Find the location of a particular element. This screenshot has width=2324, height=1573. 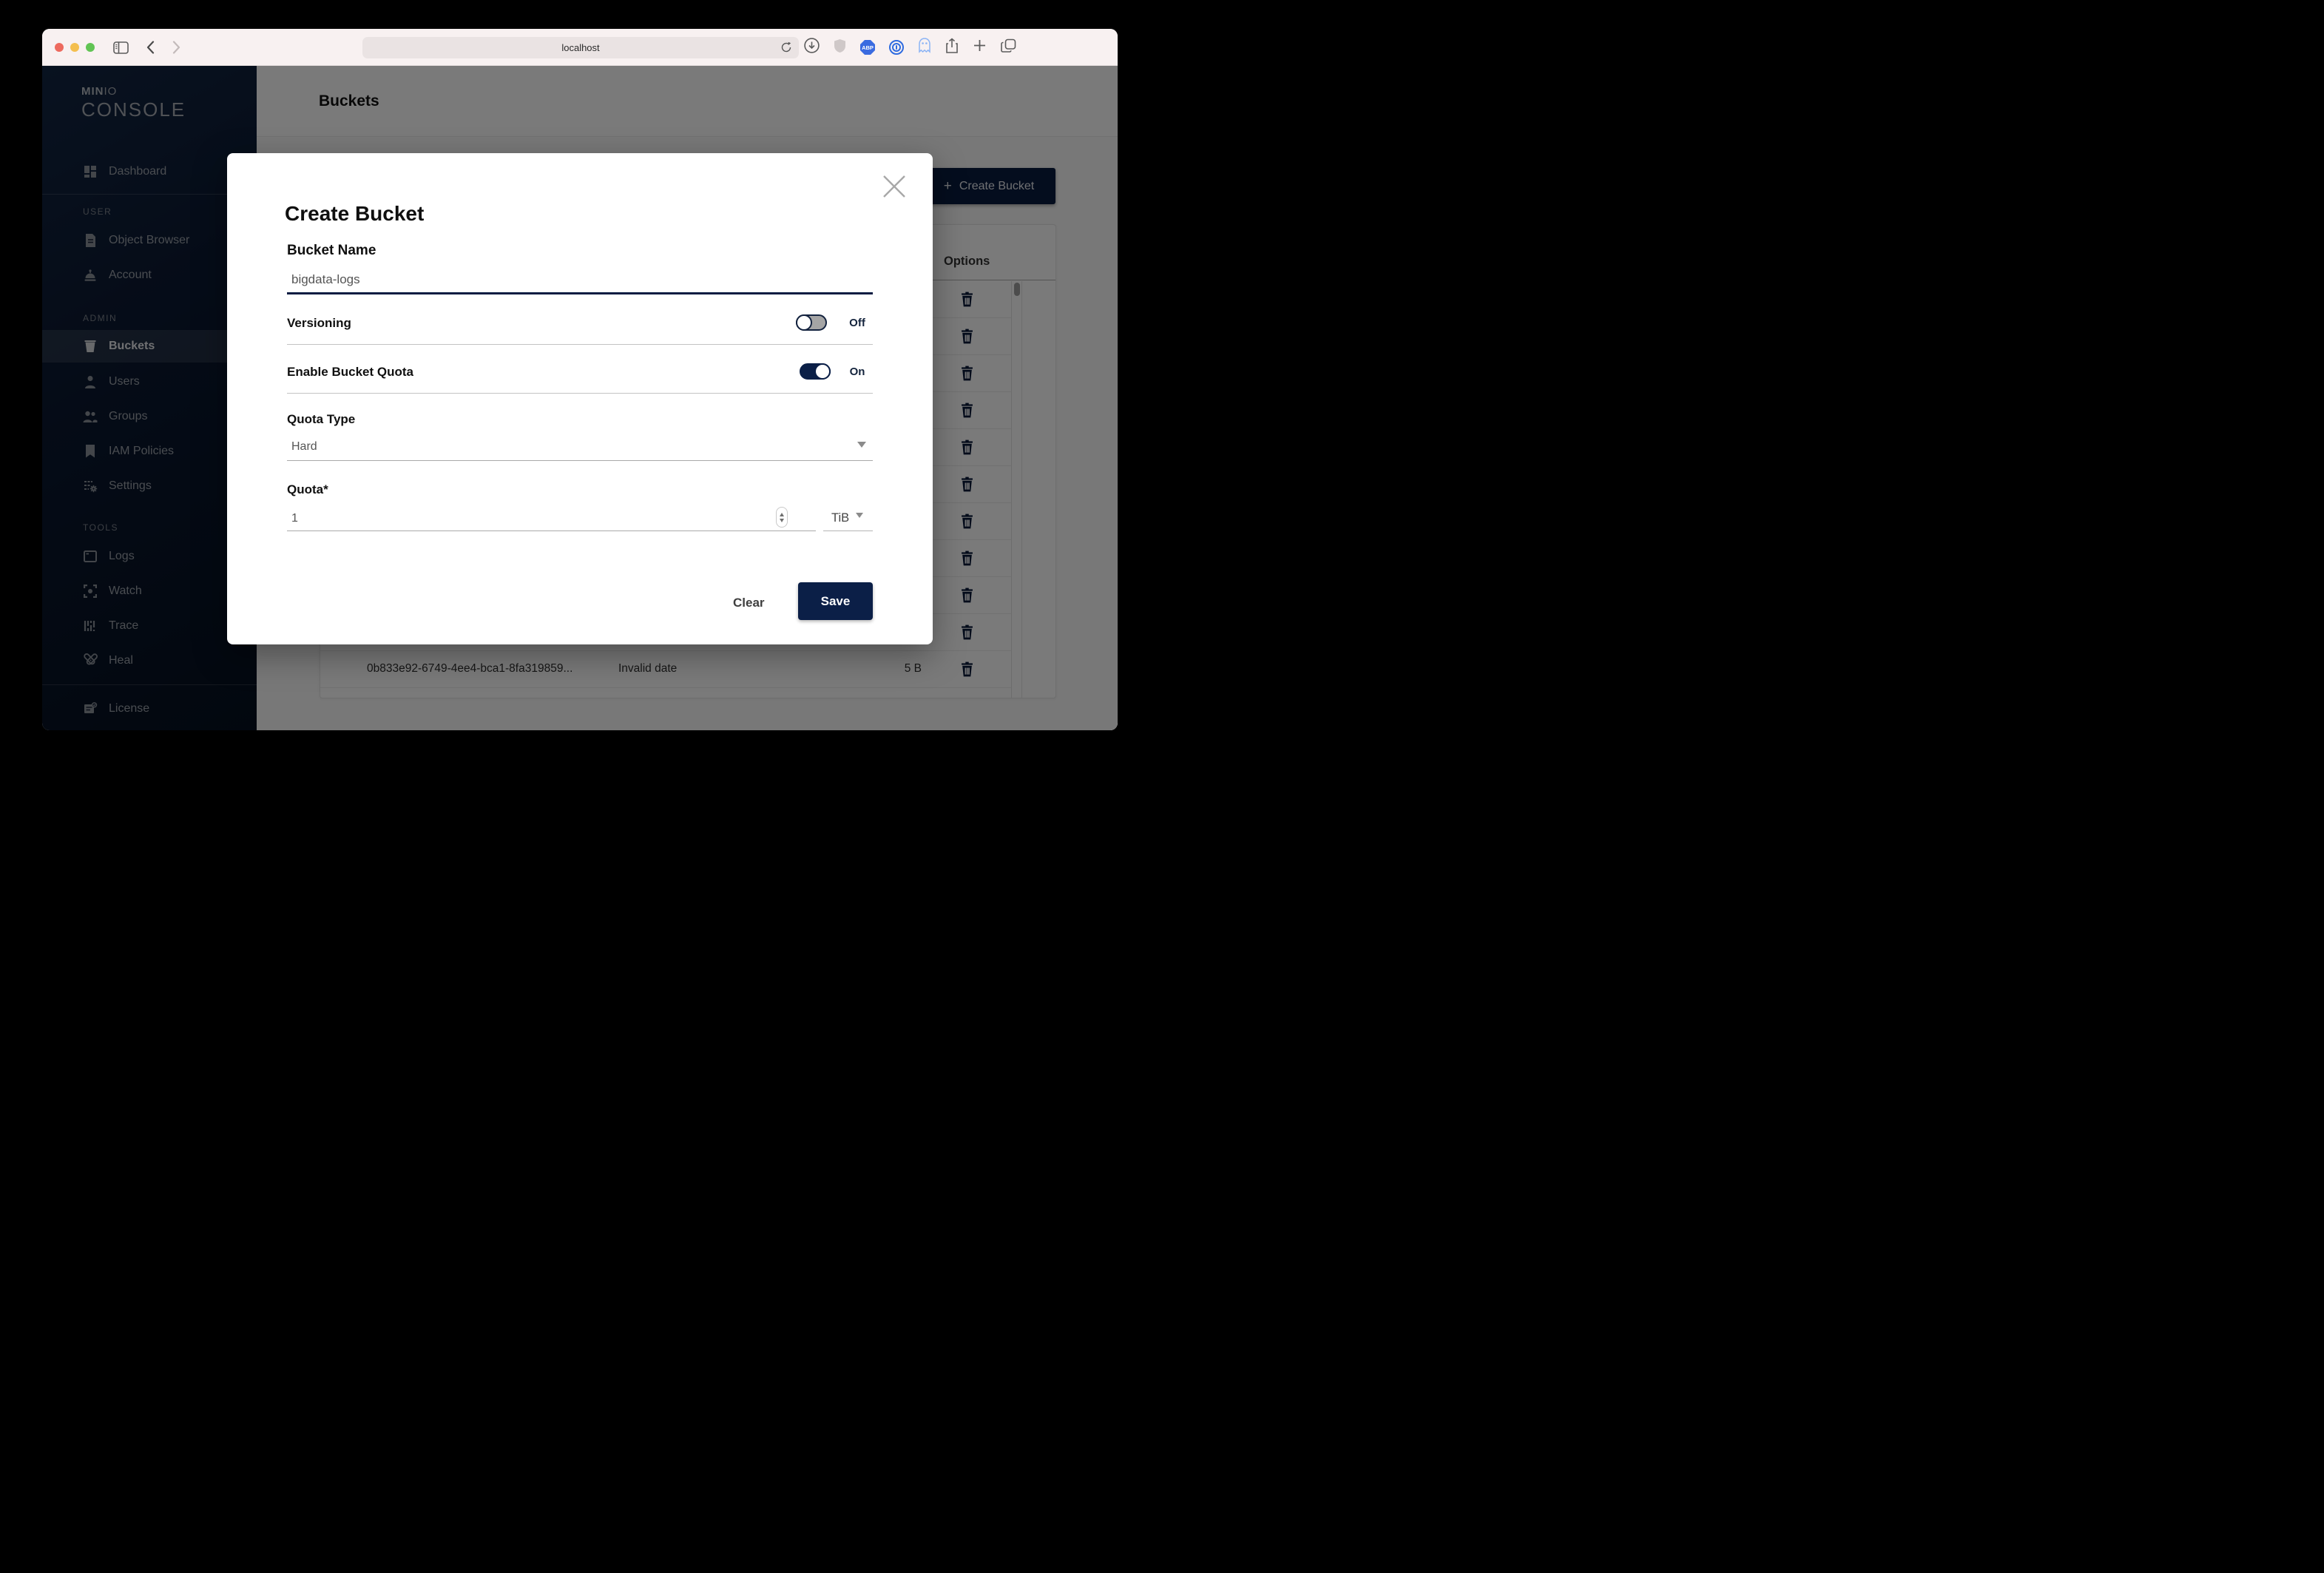

minimize-window-button is located at coordinates (74, 47).